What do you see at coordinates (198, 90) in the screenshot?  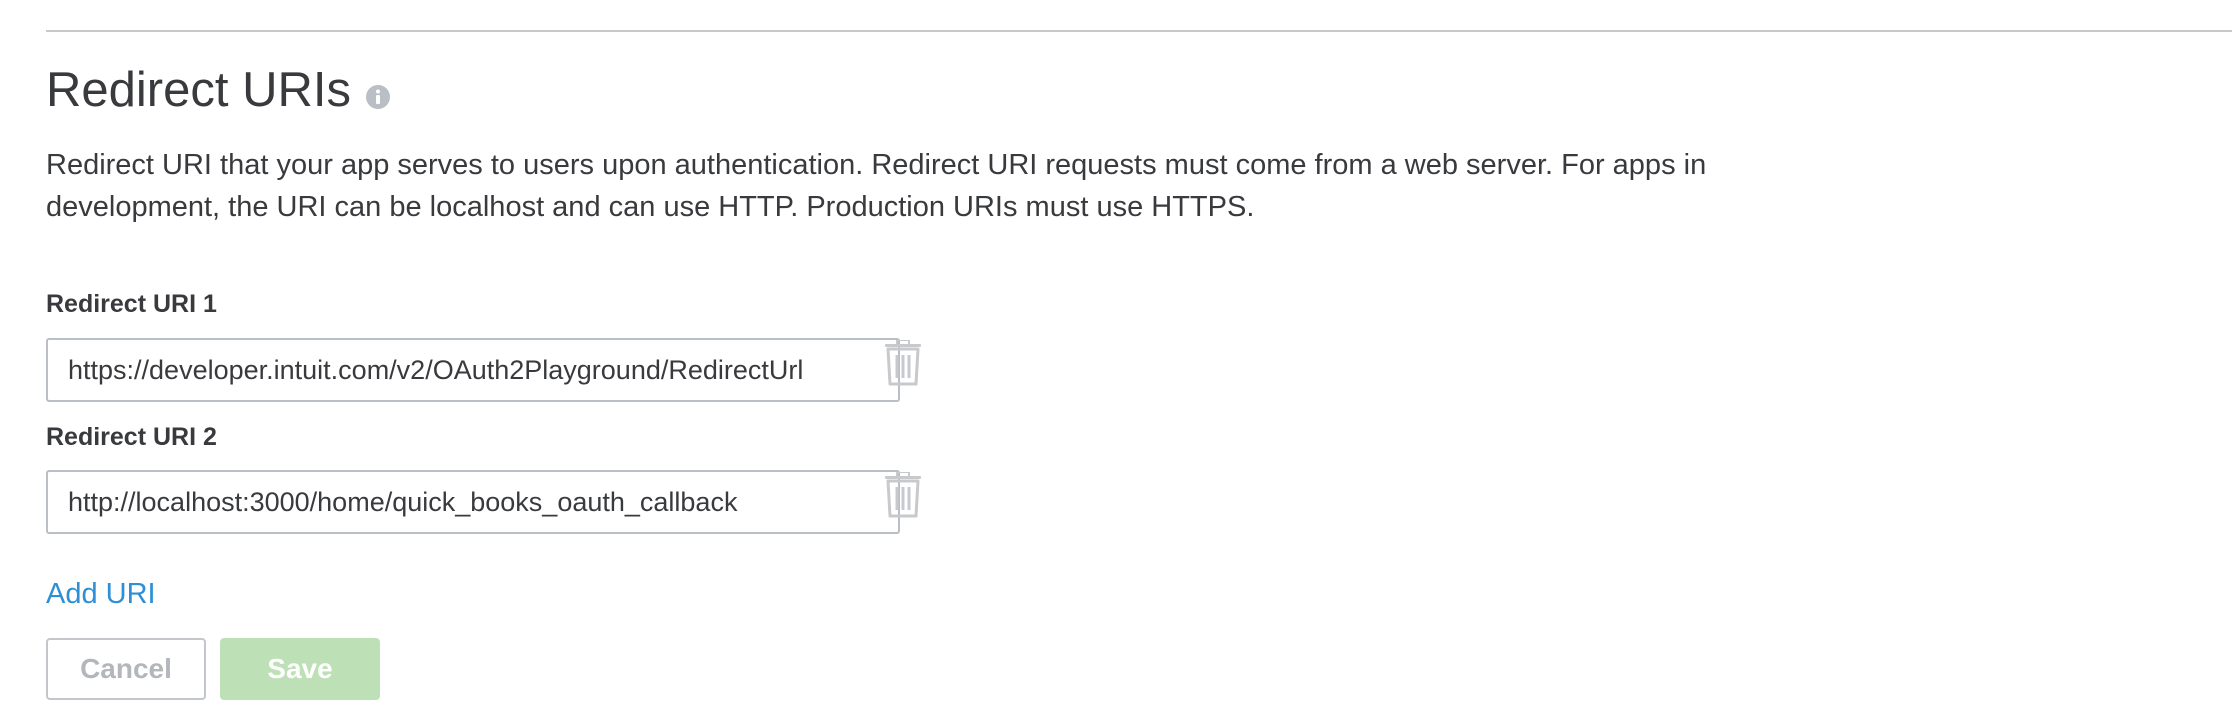 I see `section-title: Redirect URIs` at bounding box center [198, 90].